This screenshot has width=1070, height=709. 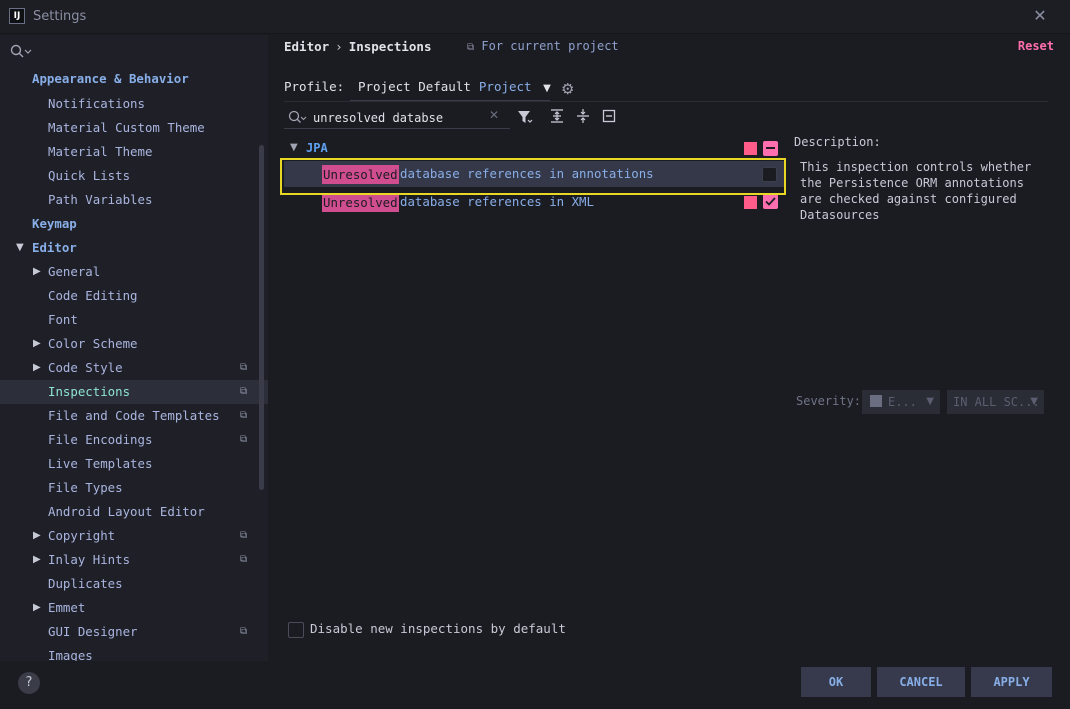 I want to click on sidebar-item-label: Quick Lists, so click(x=89, y=175).